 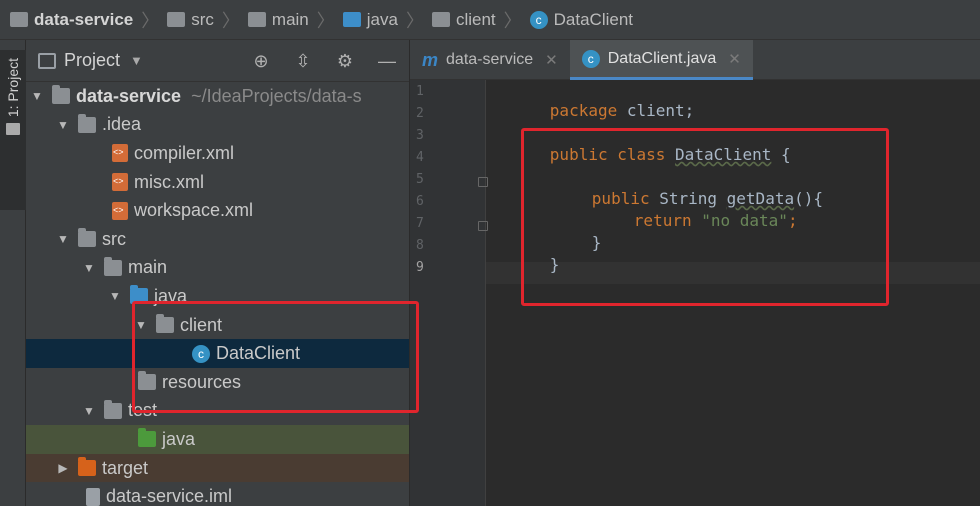 I want to click on tab-data-service: m data-service ✕, so click(x=490, y=60).